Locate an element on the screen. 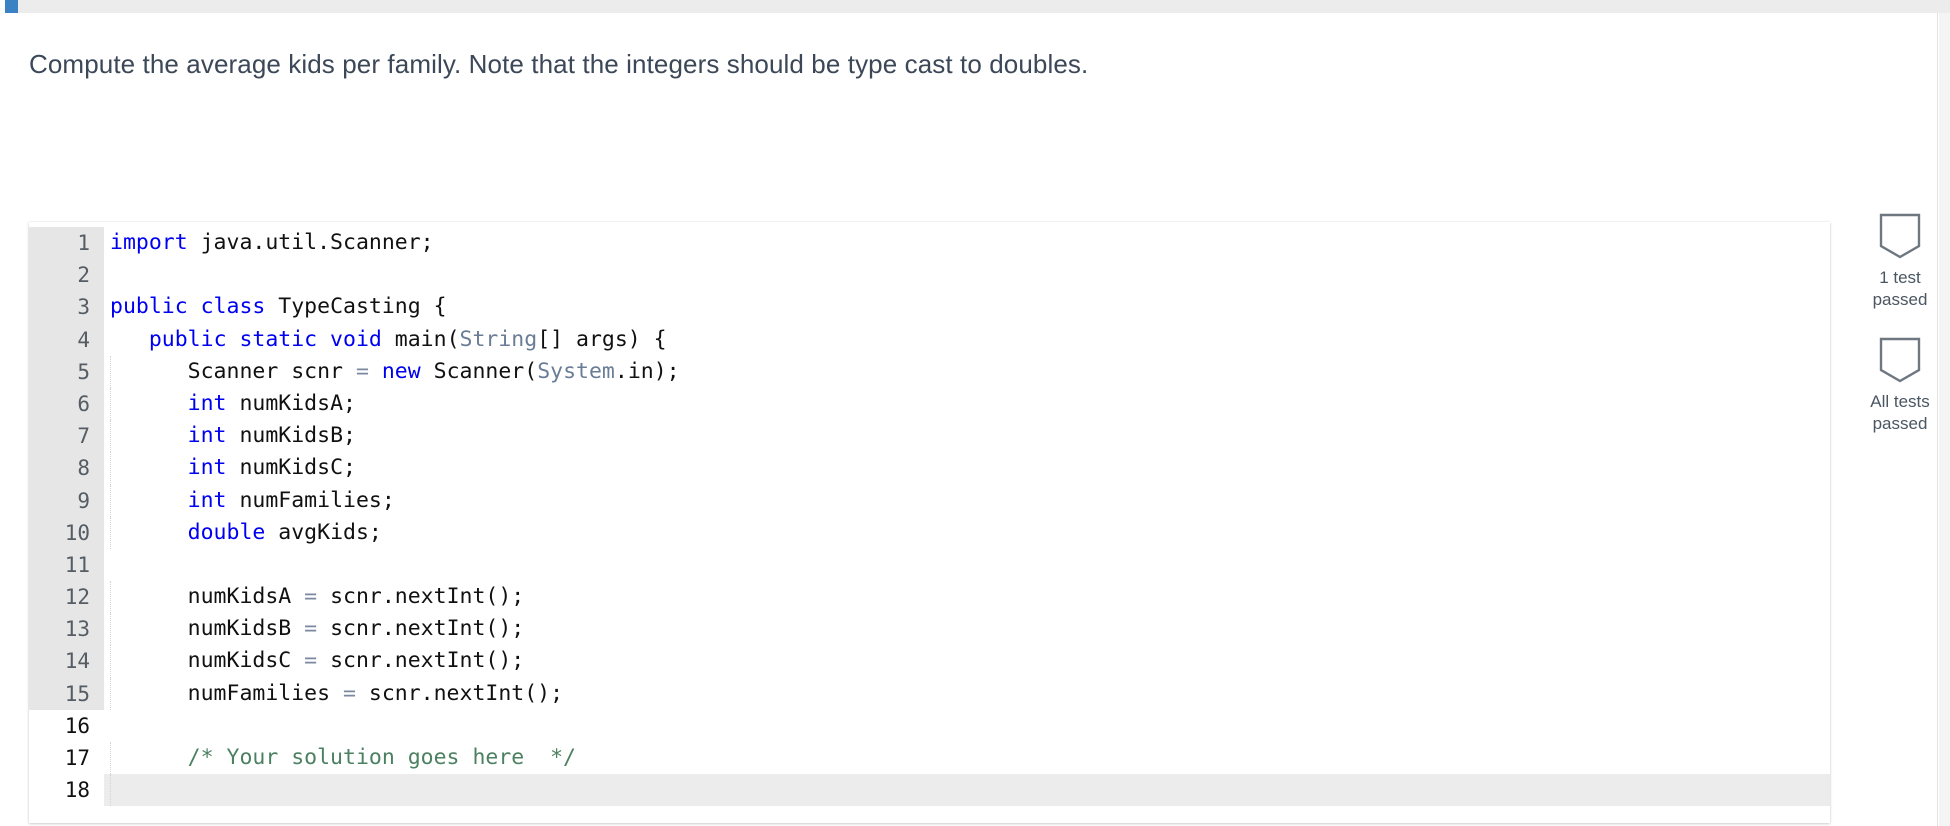 The height and width of the screenshot is (826, 1950). code-token: Scanner scnr is located at coordinates (233, 371).